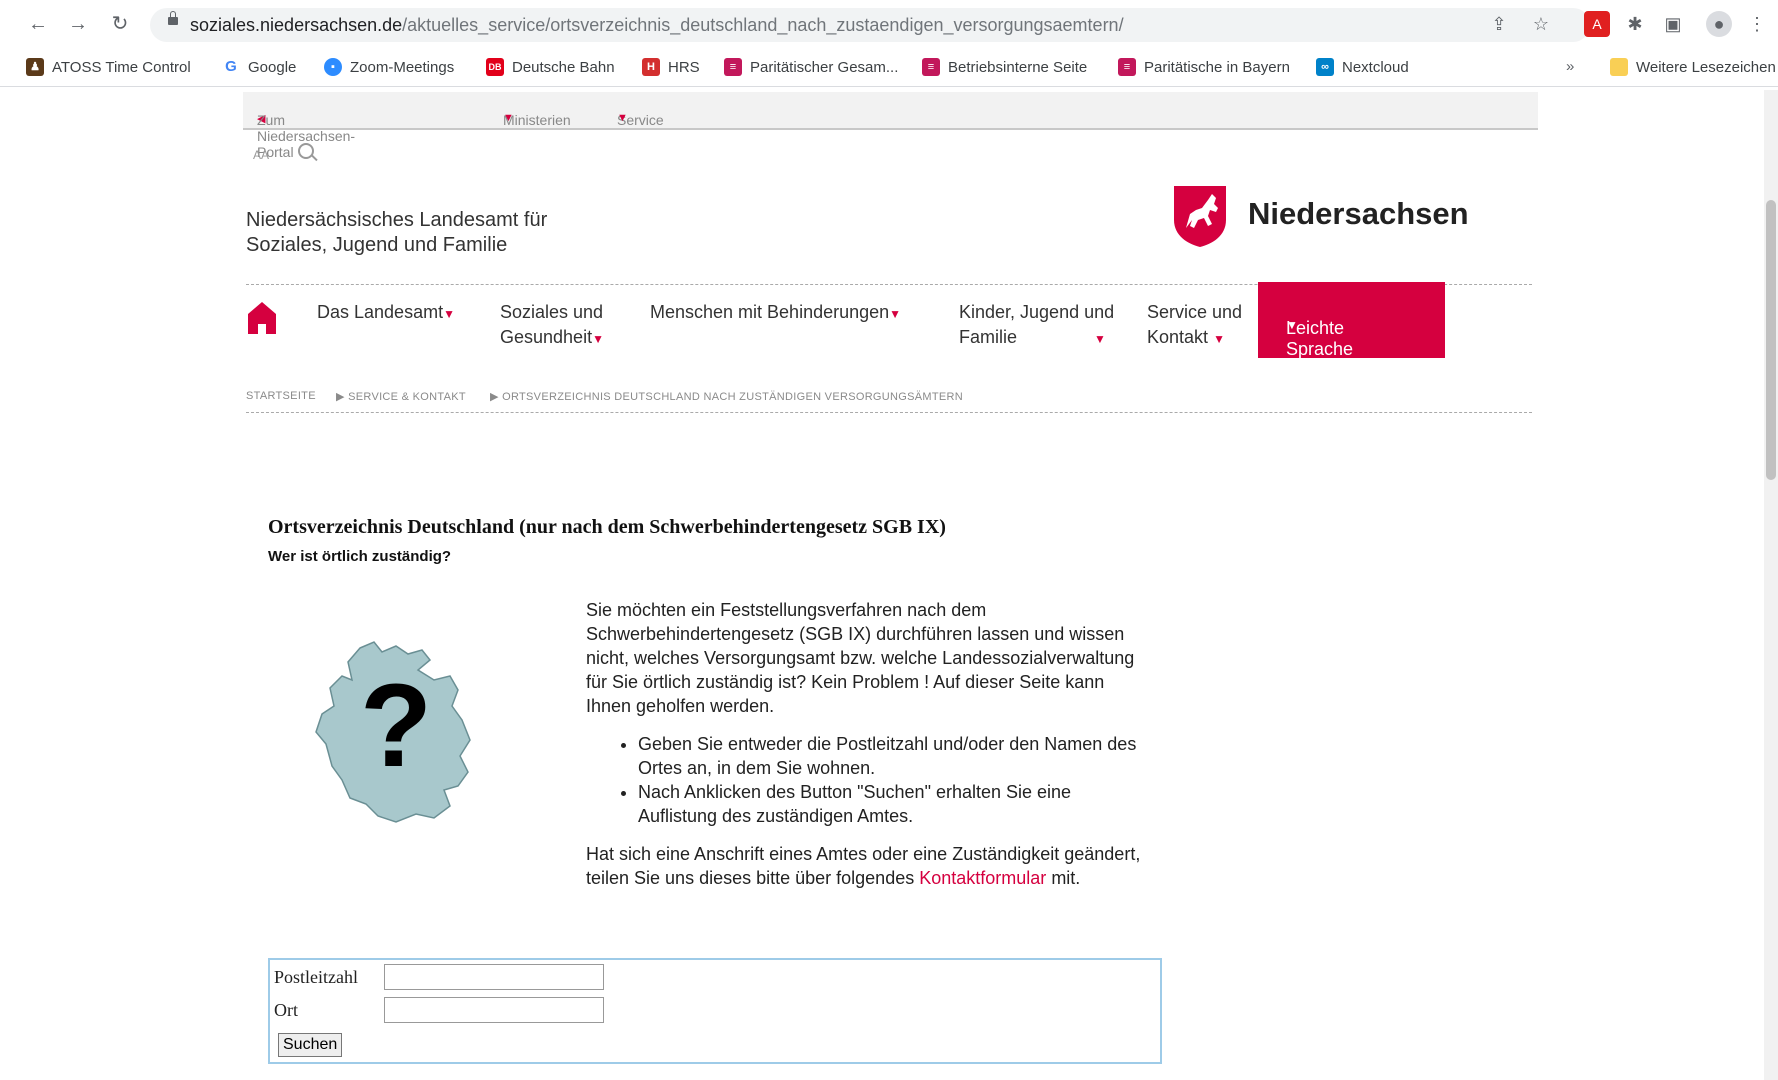 The width and height of the screenshot is (1778, 1080). Describe the element at coordinates (120, 24) in the screenshot. I see `reload-icon: ↻` at that location.